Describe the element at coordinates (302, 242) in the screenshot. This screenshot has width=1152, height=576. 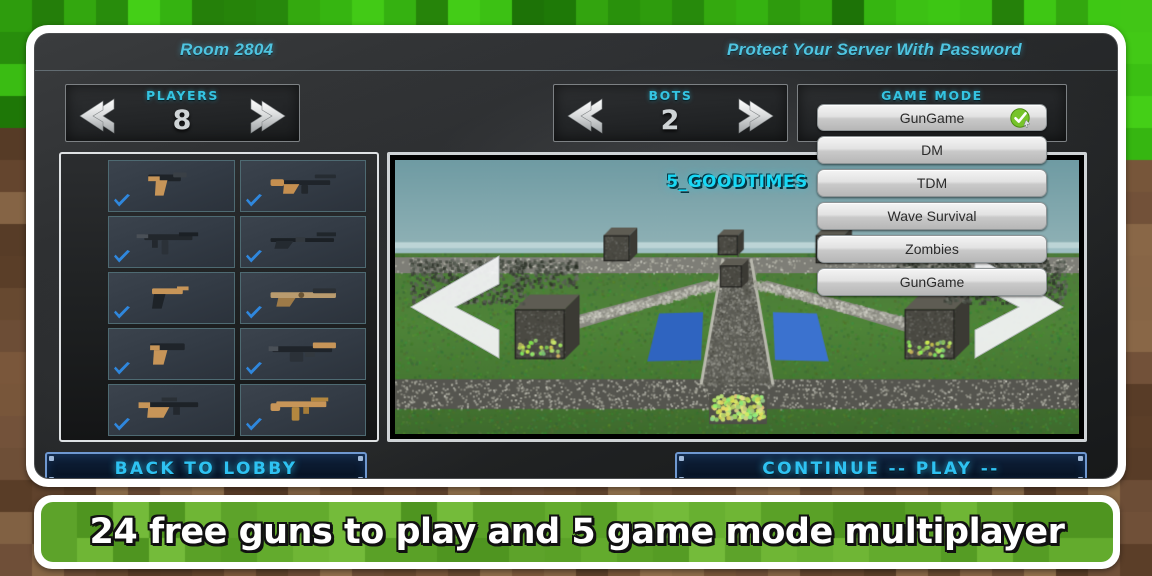
I see `weapon-item-bolt-action-rifle` at that location.